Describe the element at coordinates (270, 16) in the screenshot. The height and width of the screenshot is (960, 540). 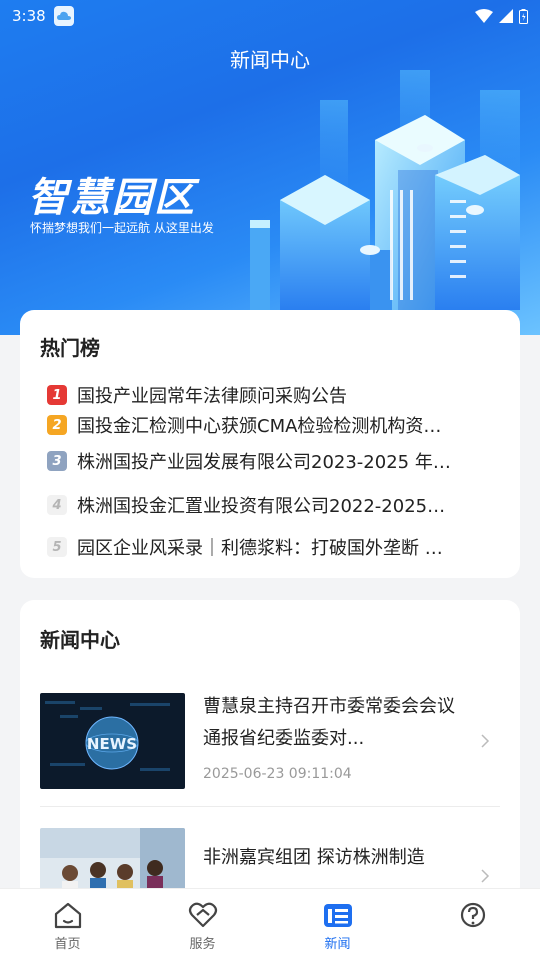
I see `status-bar: 3:38` at that location.